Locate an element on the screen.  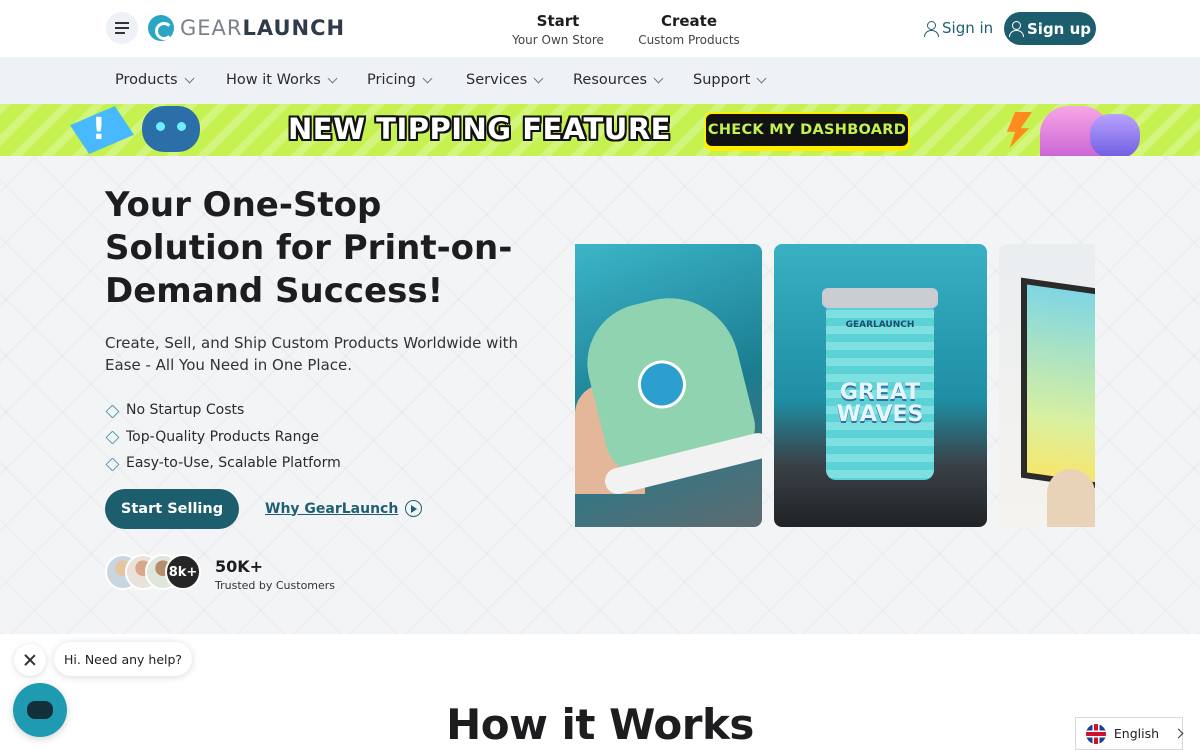
feature-item: No Startup Costs is located at coordinates (223, 410).